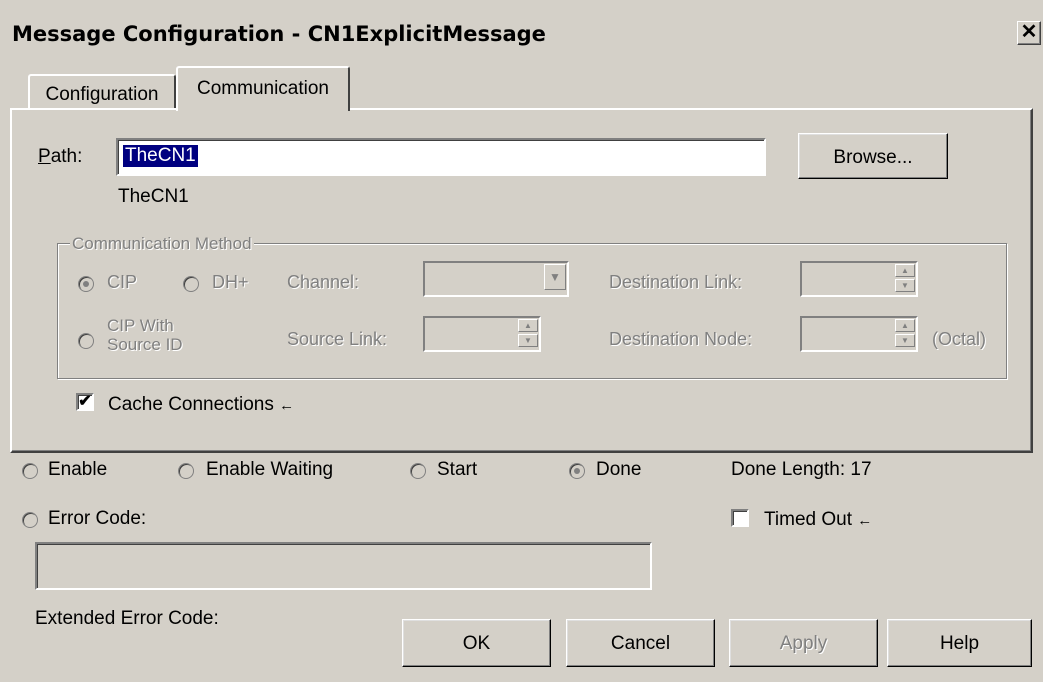  I want to click on help-button-label: Help, so click(959, 643).